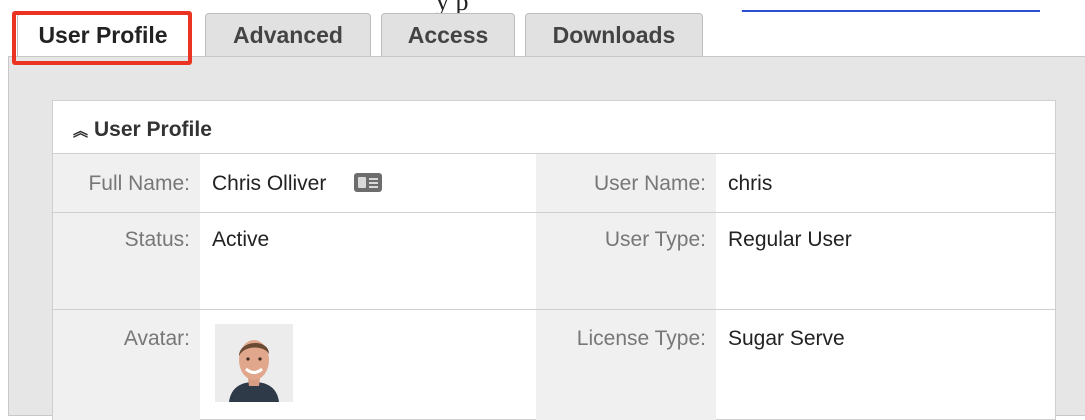  Describe the element at coordinates (448, 34) in the screenshot. I see `tab-access: Access` at that location.